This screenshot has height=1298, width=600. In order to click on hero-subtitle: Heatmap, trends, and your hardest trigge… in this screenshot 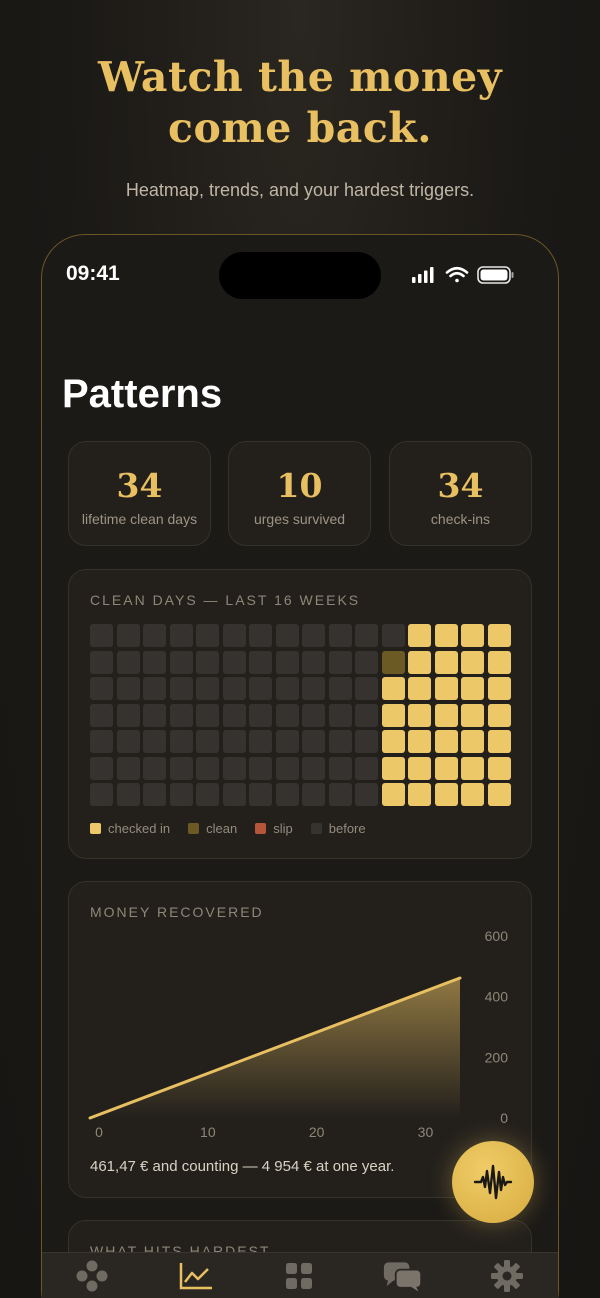, I will do `click(300, 190)`.